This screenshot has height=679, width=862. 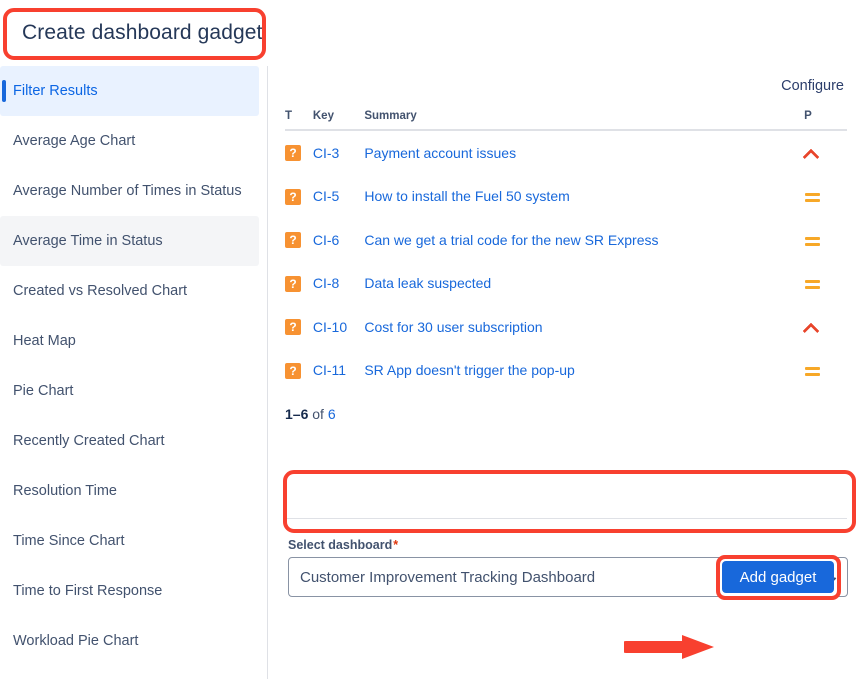 What do you see at coordinates (469, 370) in the screenshot?
I see `issue-summary-link: SR App doesn't trigger the pop-up` at bounding box center [469, 370].